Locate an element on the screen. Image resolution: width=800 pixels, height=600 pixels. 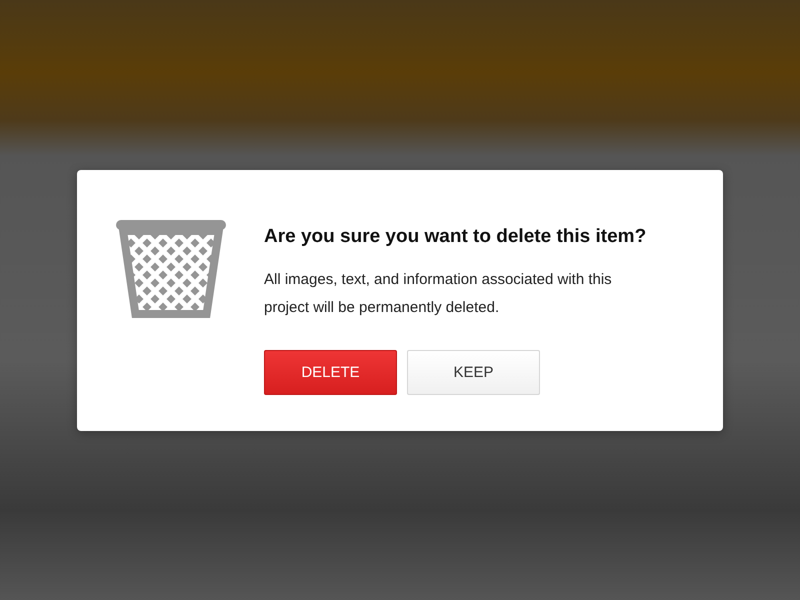
dialog-message: All images, text, and information associated with this project will be permanently deleted. is located at coordinates (438, 294).